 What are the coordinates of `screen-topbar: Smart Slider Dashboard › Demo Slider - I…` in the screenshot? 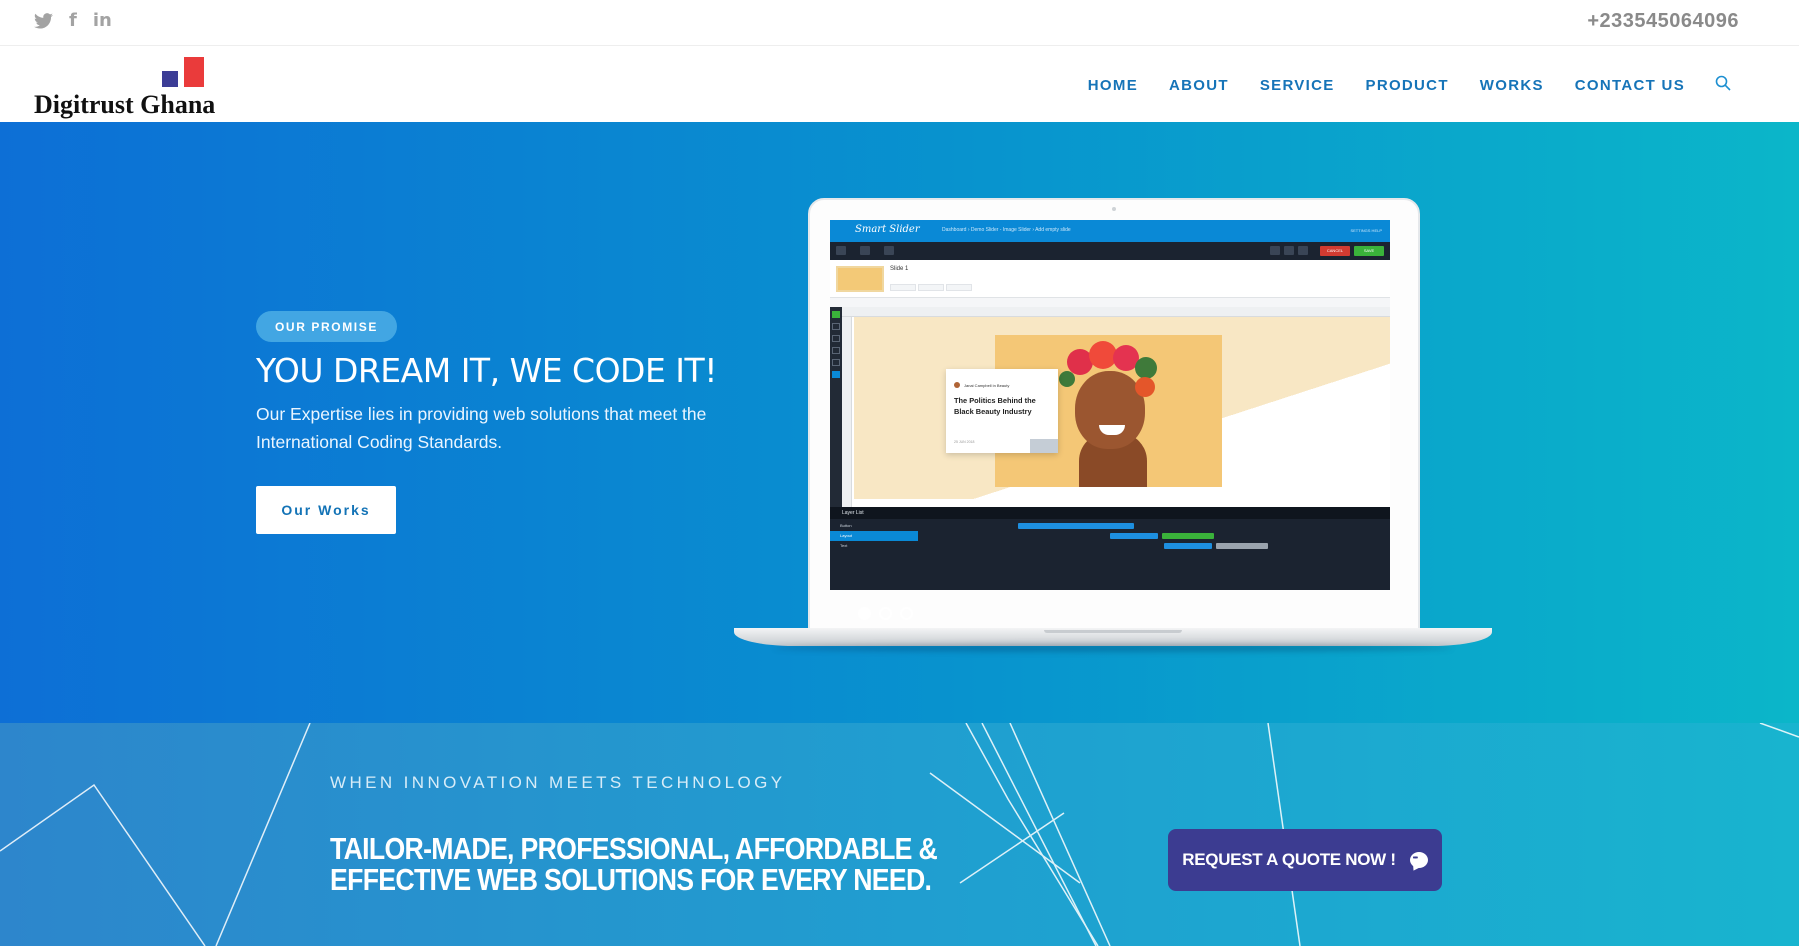 It's located at (1110, 231).